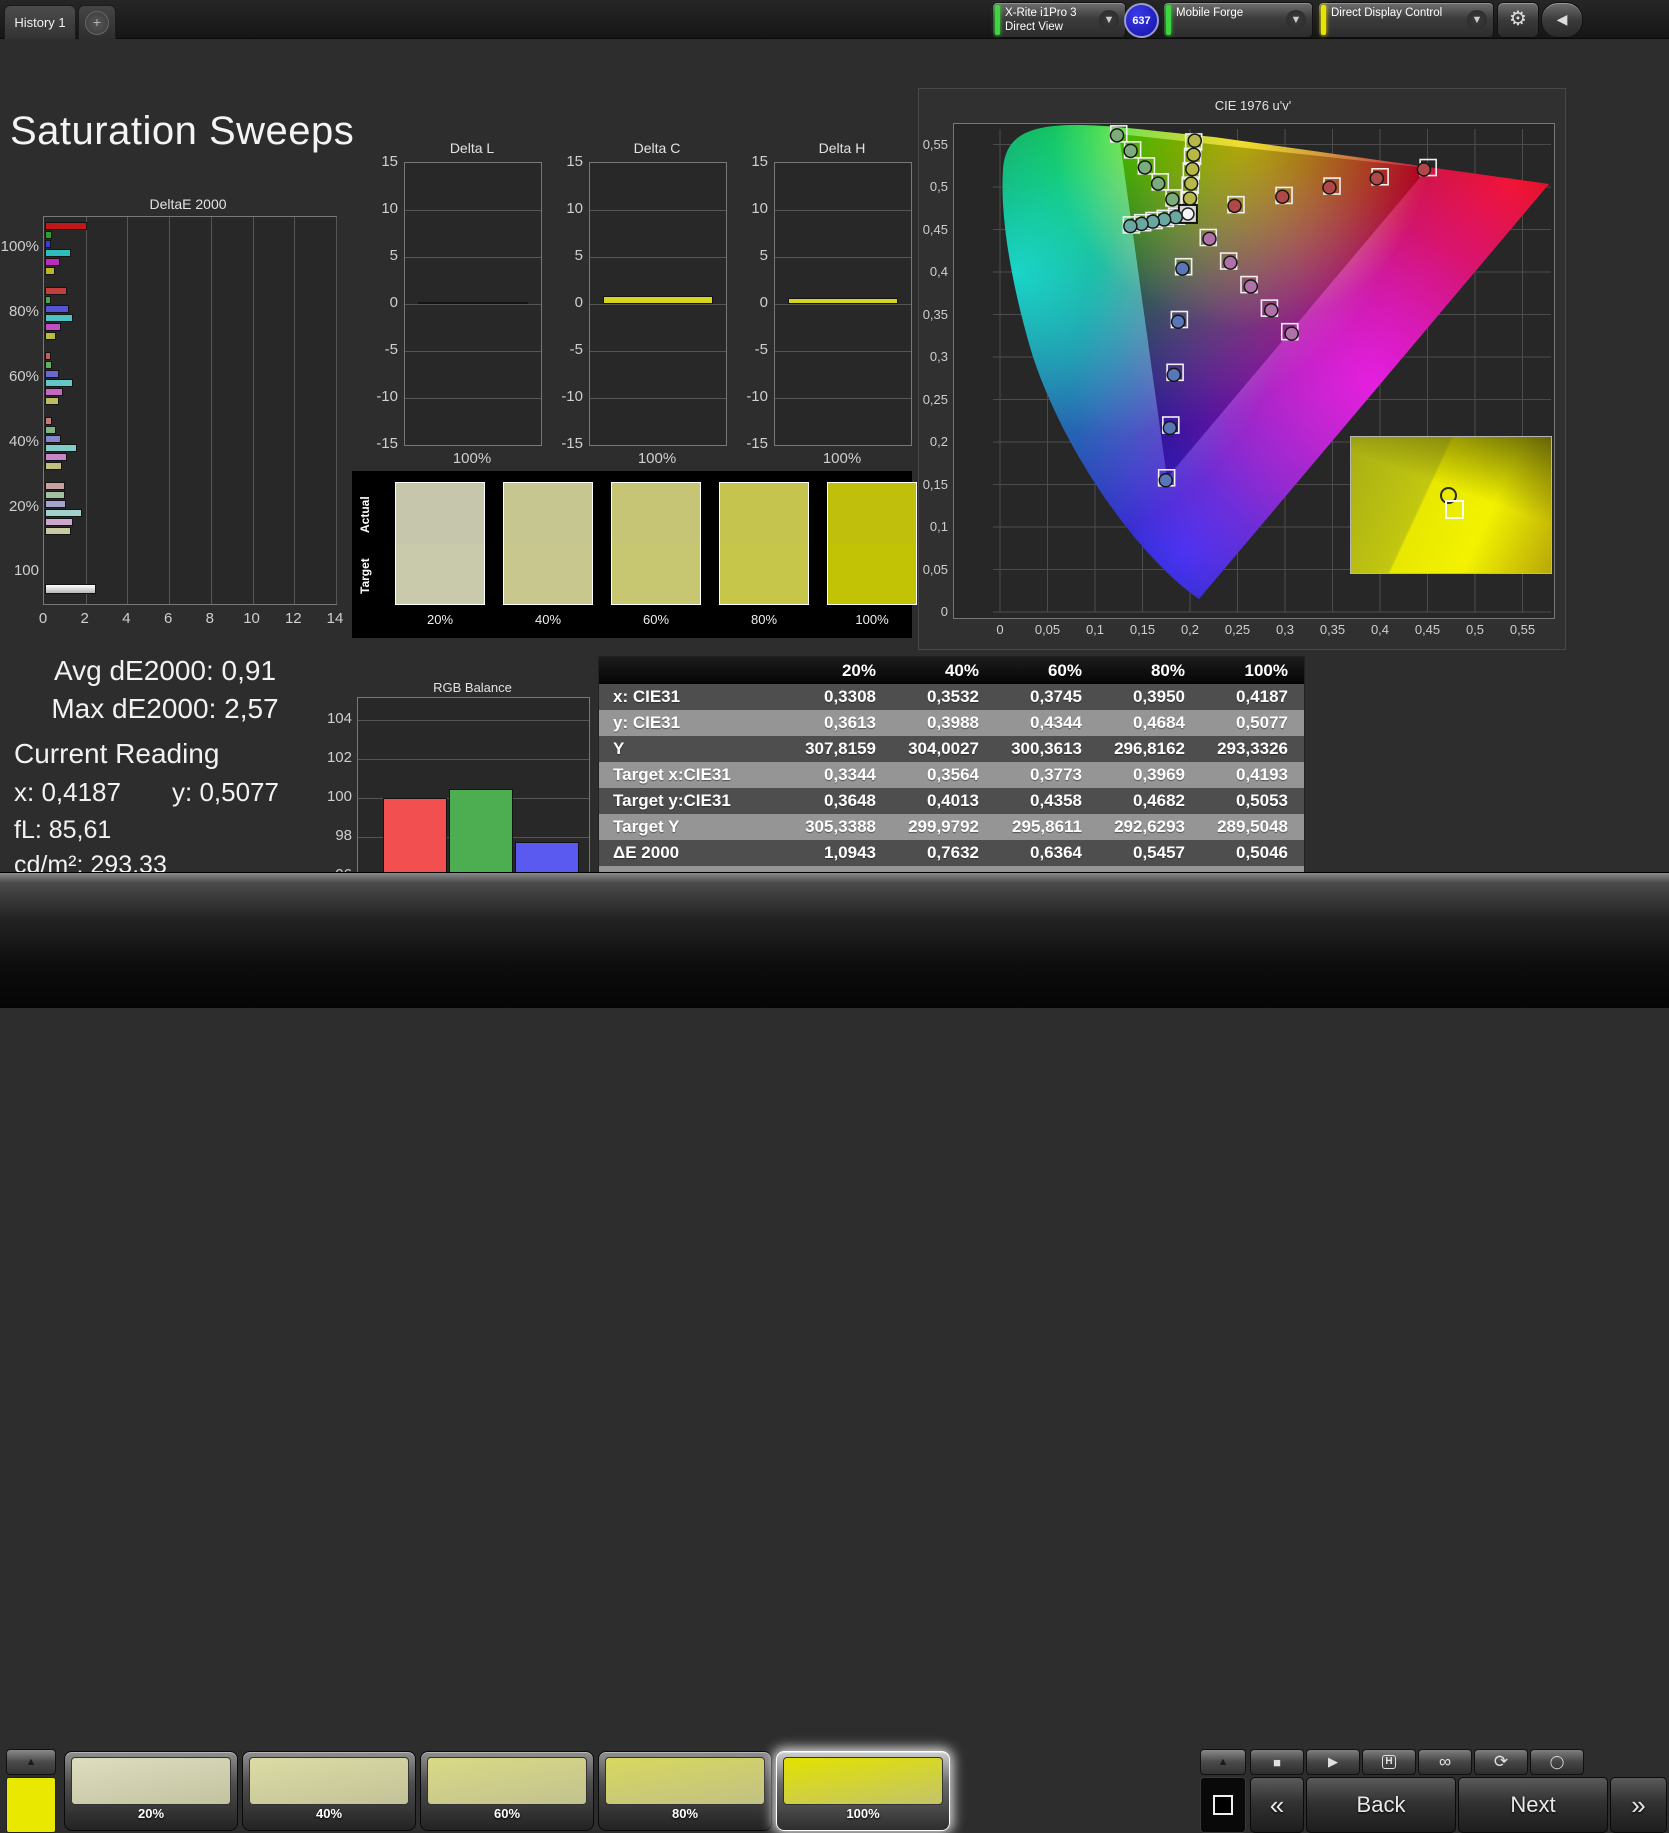 The height and width of the screenshot is (1833, 1669). What do you see at coordinates (117, 753) in the screenshot?
I see `current-reading-label: Current Reading` at bounding box center [117, 753].